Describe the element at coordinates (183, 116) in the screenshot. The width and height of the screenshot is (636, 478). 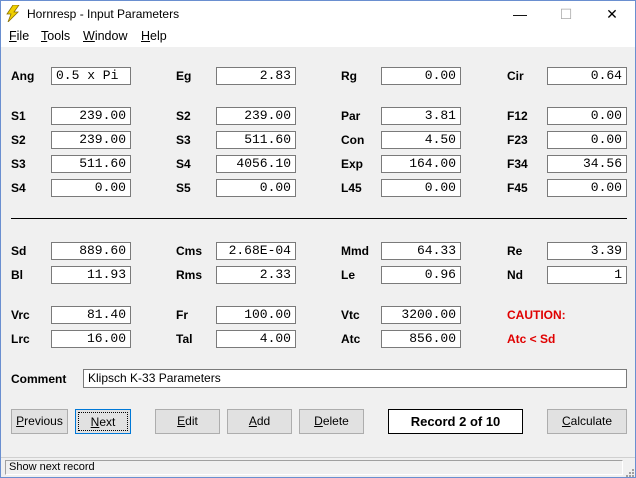
I see `label-s2-col2: S2` at that location.